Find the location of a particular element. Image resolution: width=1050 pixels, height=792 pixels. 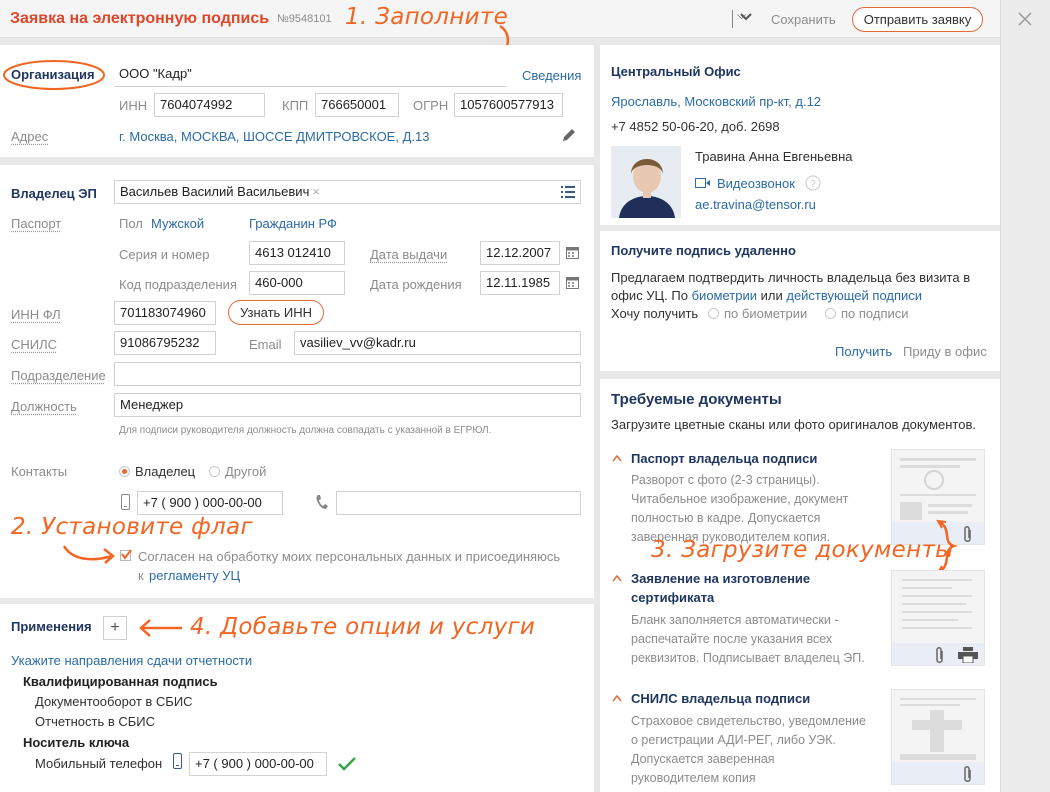

want-label: Хочу получить is located at coordinates (655, 313).